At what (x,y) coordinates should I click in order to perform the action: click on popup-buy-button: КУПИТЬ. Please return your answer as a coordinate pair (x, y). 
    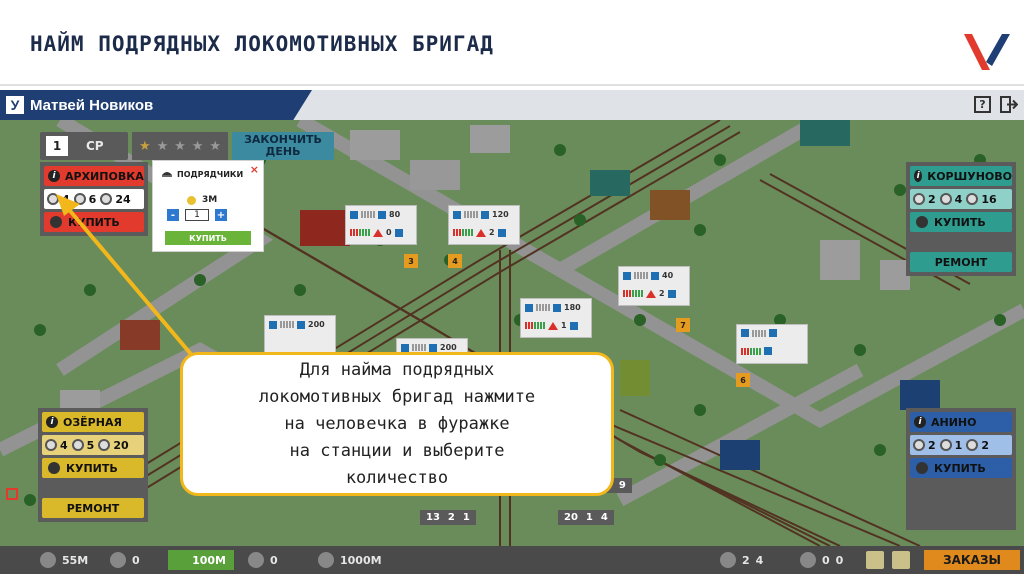
    Looking at the image, I should click on (208, 238).